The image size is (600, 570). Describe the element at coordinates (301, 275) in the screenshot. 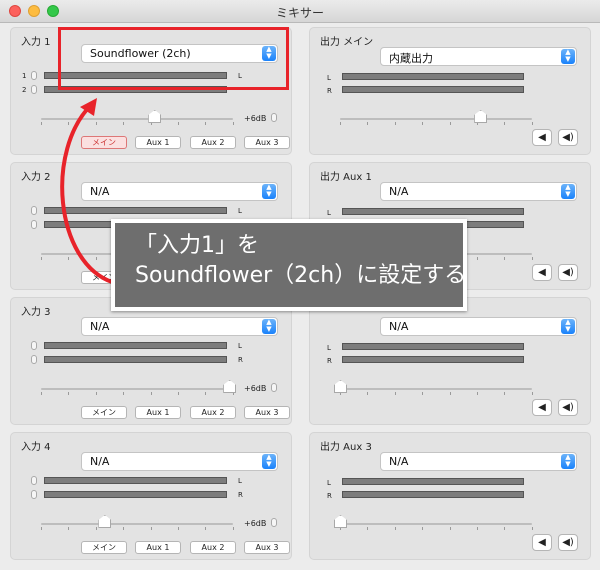

I see `callout-line-2: Soundflower（2ch）に設定する` at that location.